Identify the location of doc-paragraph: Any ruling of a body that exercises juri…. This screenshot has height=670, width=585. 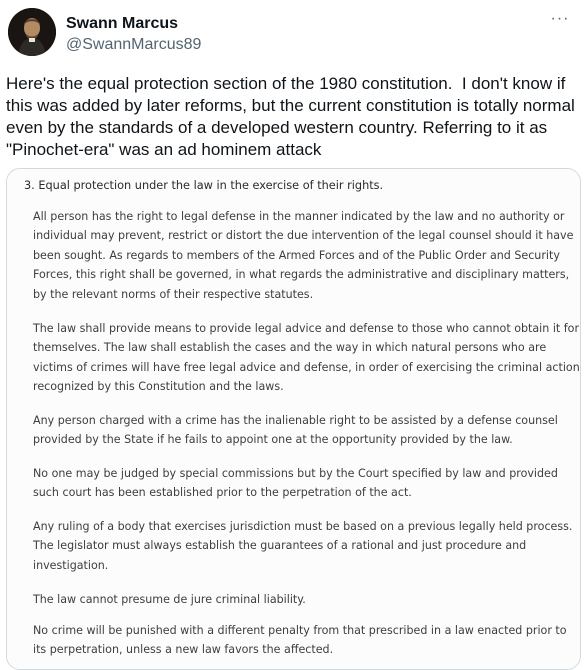
(303, 546).